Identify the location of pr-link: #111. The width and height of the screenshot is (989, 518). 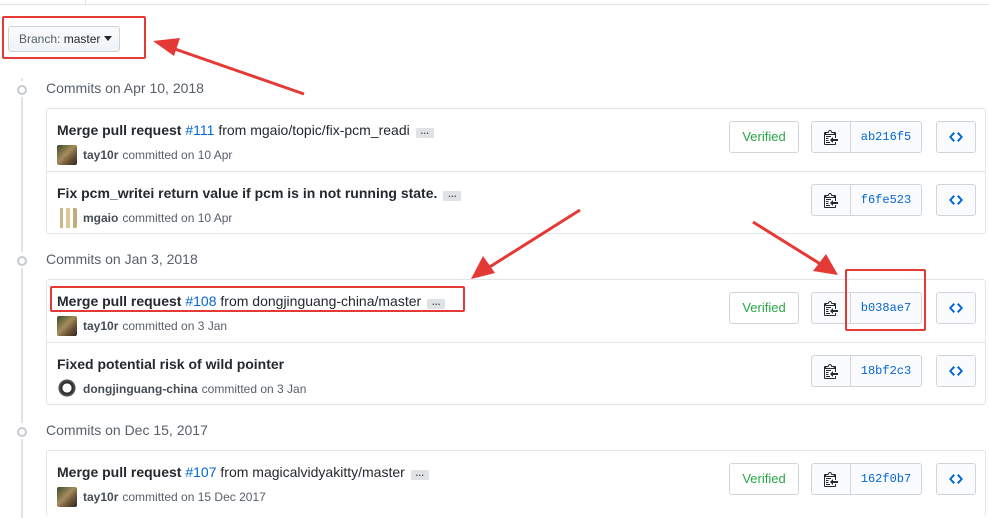
(199, 130).